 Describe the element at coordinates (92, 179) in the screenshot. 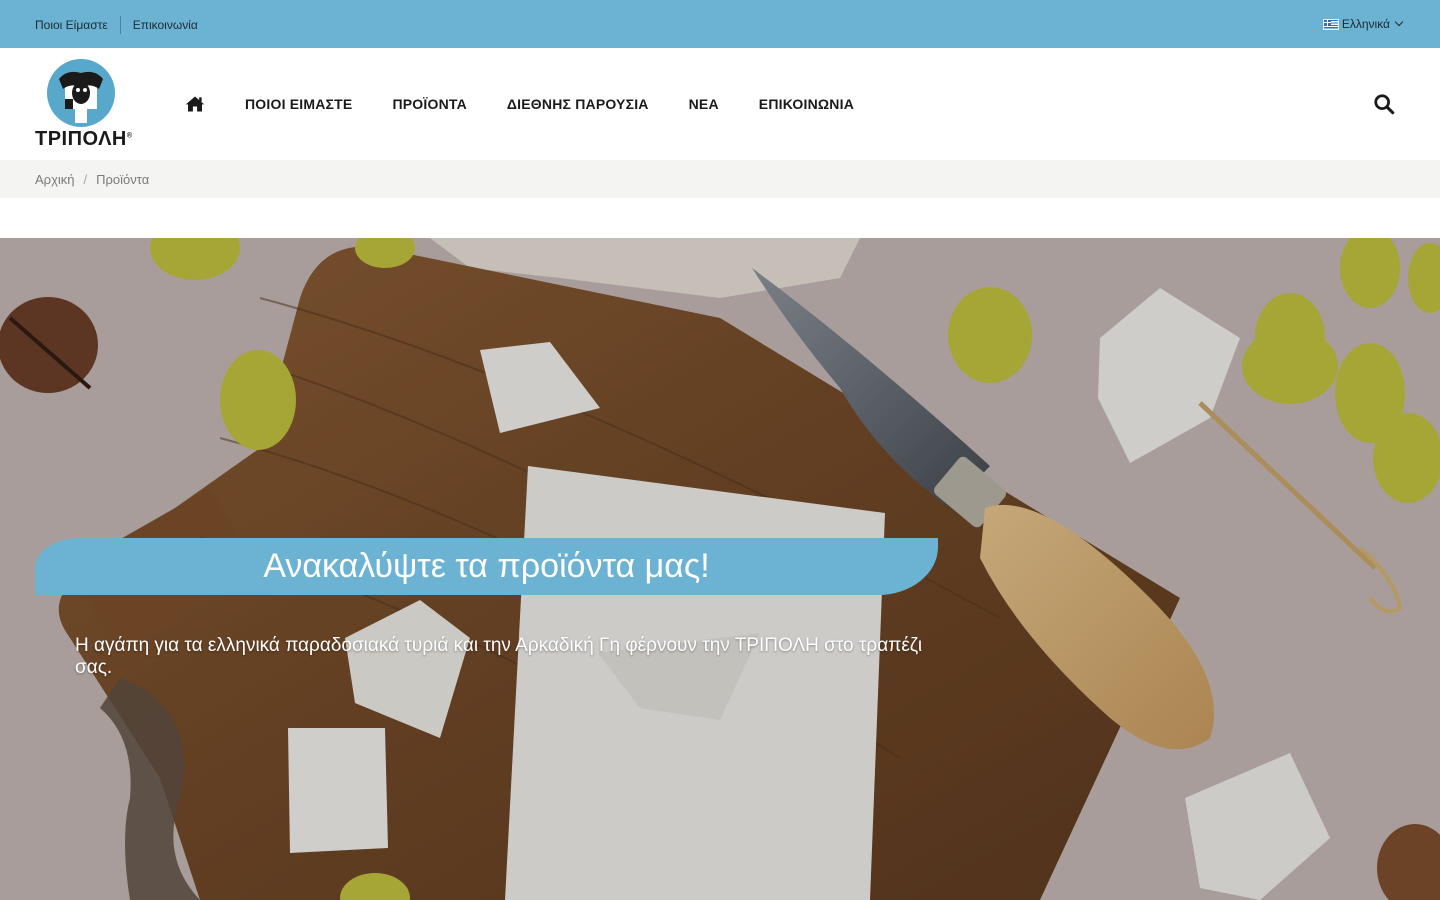

I see `breadcrumb: Αρχική / Προϊόντα` at that location.